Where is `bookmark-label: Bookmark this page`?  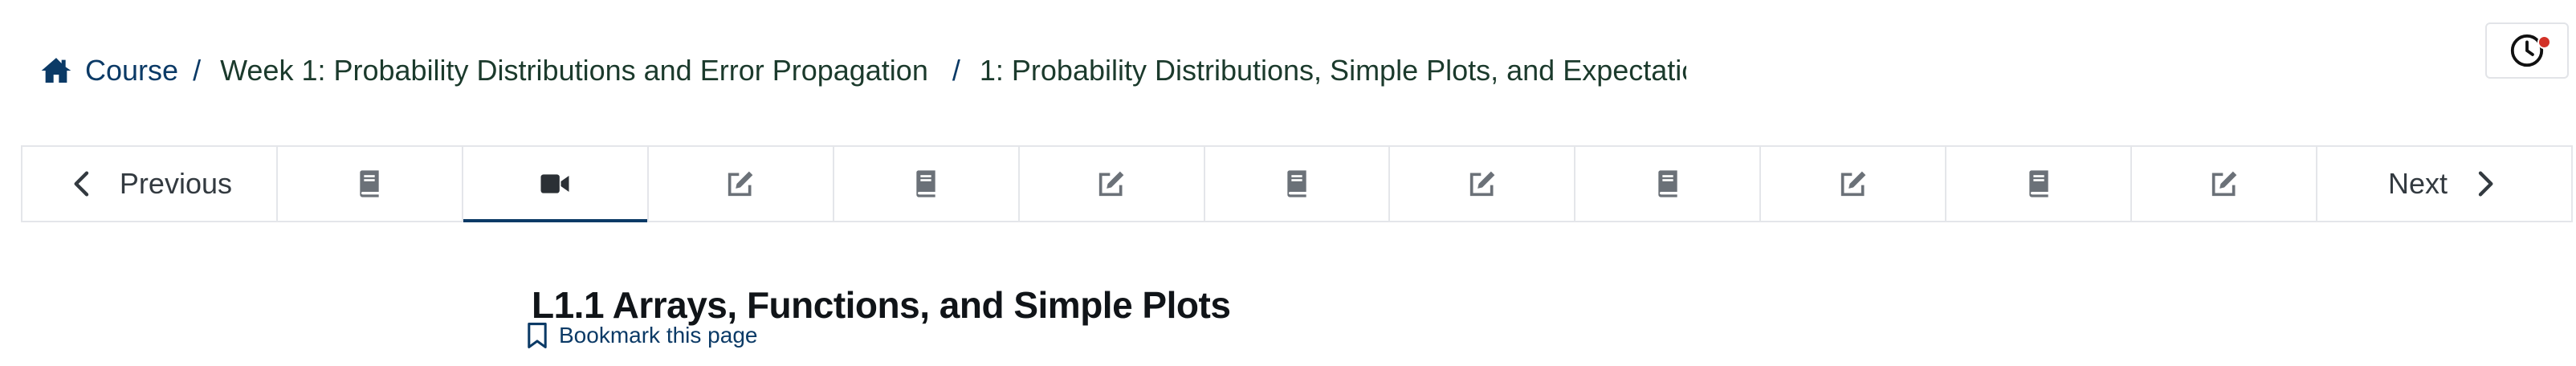 bookmark-label: Bookmark this page is located at coordinates (658, 335).